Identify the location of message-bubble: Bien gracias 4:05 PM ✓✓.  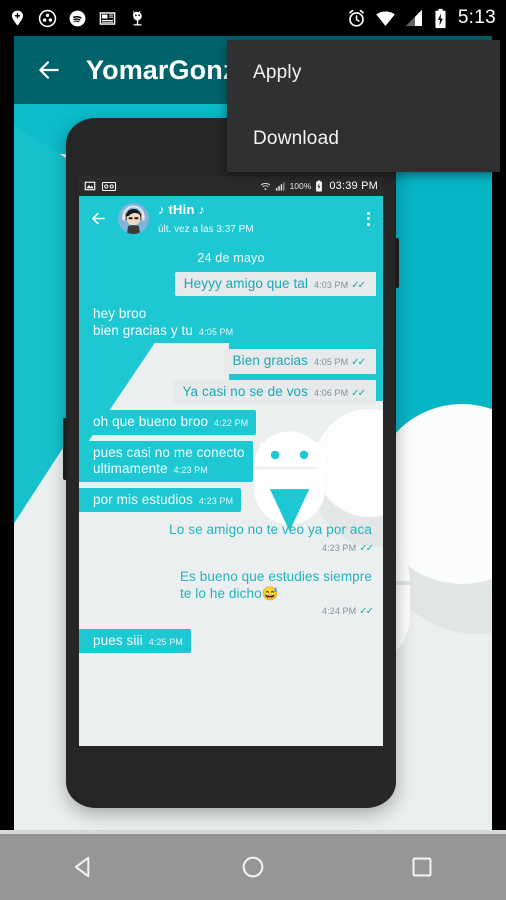
(299, 361).